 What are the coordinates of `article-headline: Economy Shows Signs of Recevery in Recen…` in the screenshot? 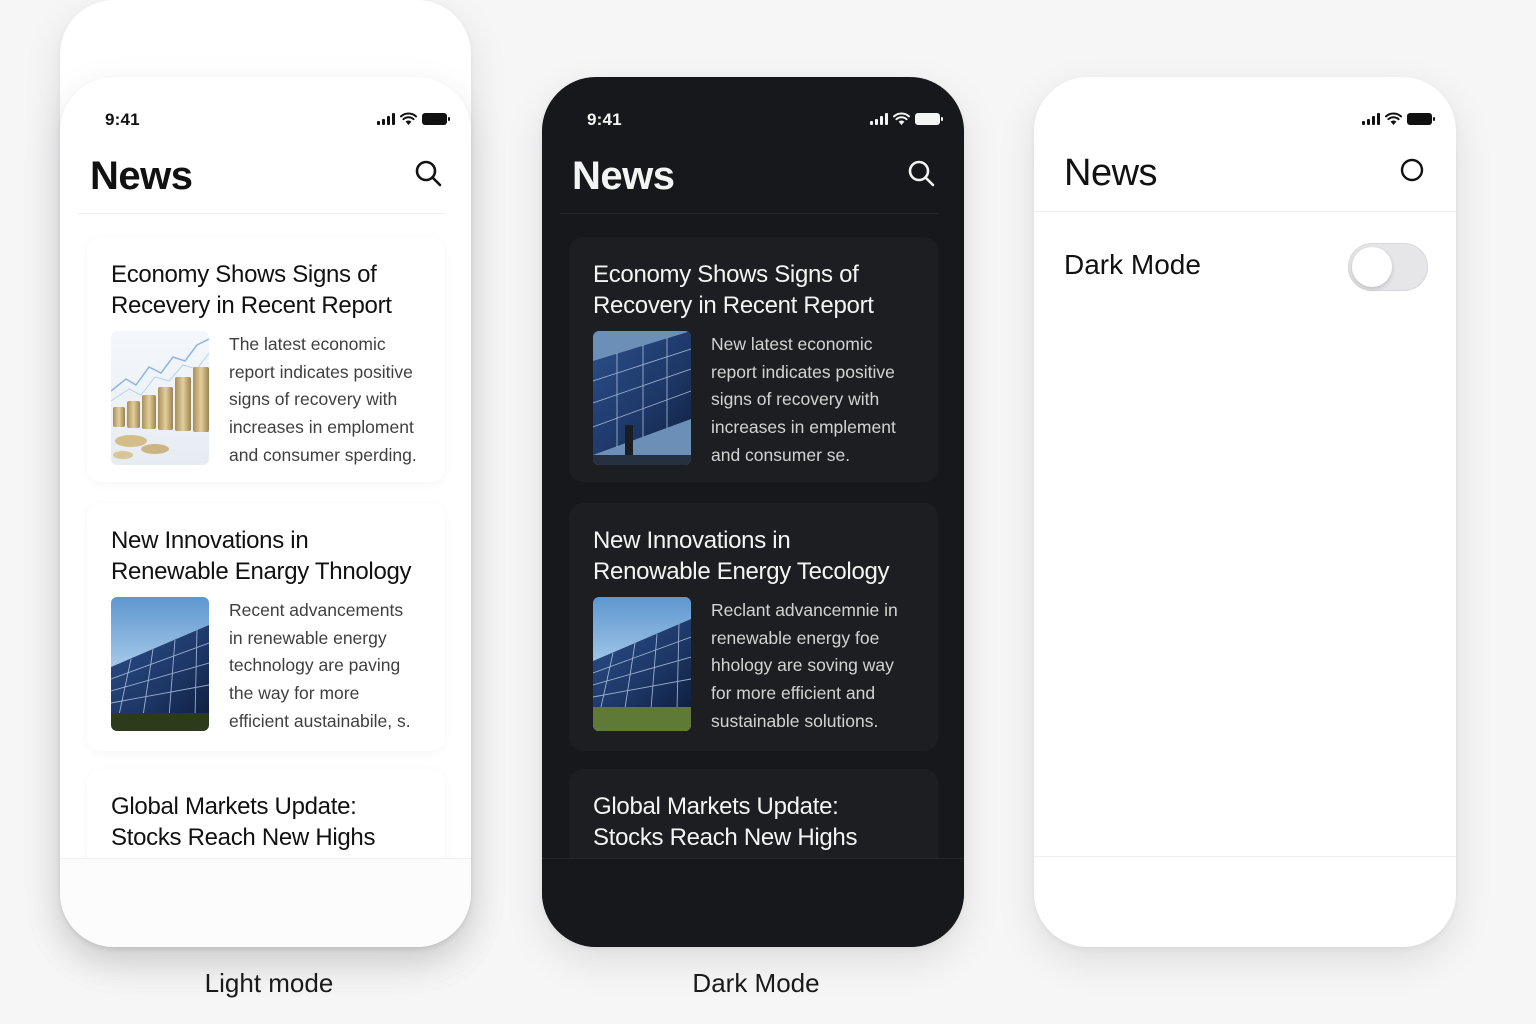 It's located at (251, 290).